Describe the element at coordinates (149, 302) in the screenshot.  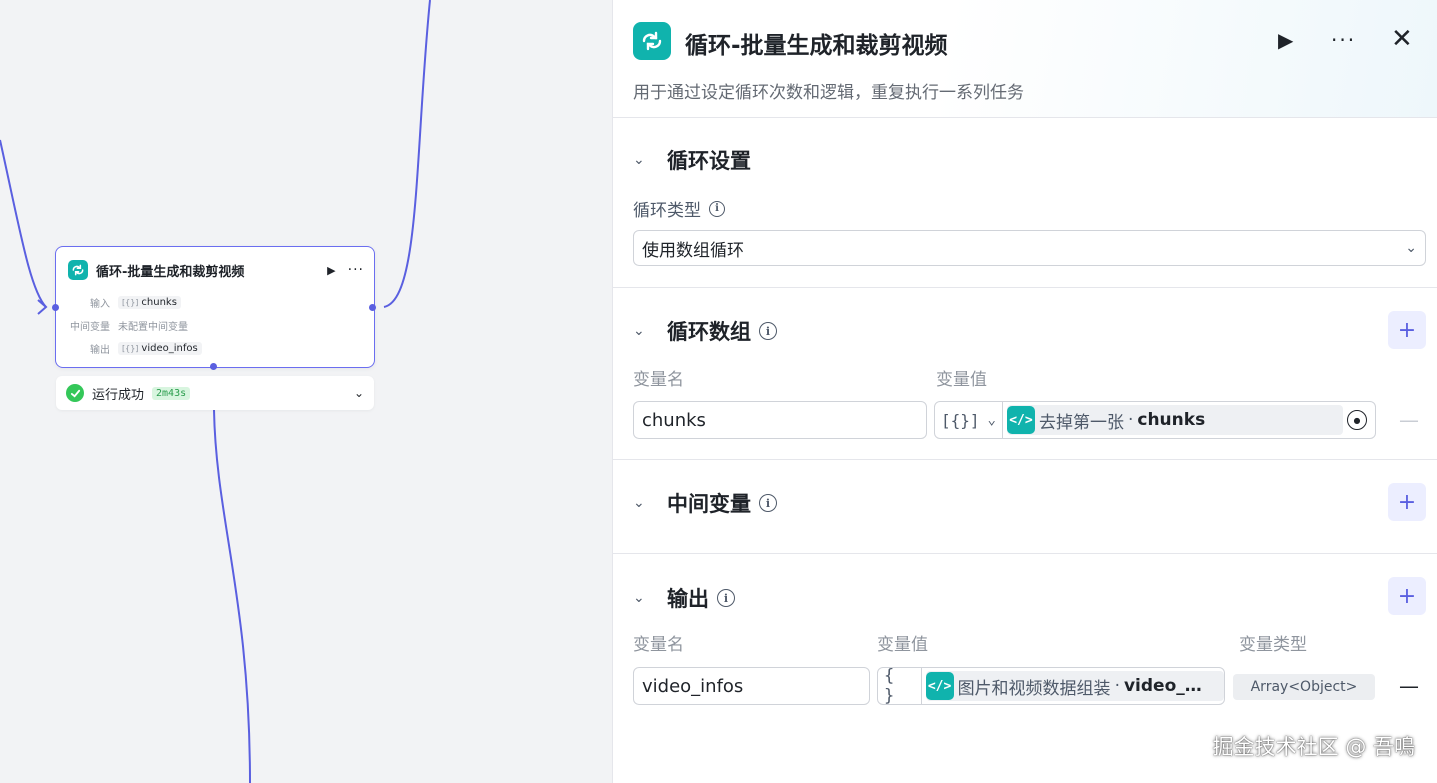
I see `node-input-tag: [{}] chunks` at that location.